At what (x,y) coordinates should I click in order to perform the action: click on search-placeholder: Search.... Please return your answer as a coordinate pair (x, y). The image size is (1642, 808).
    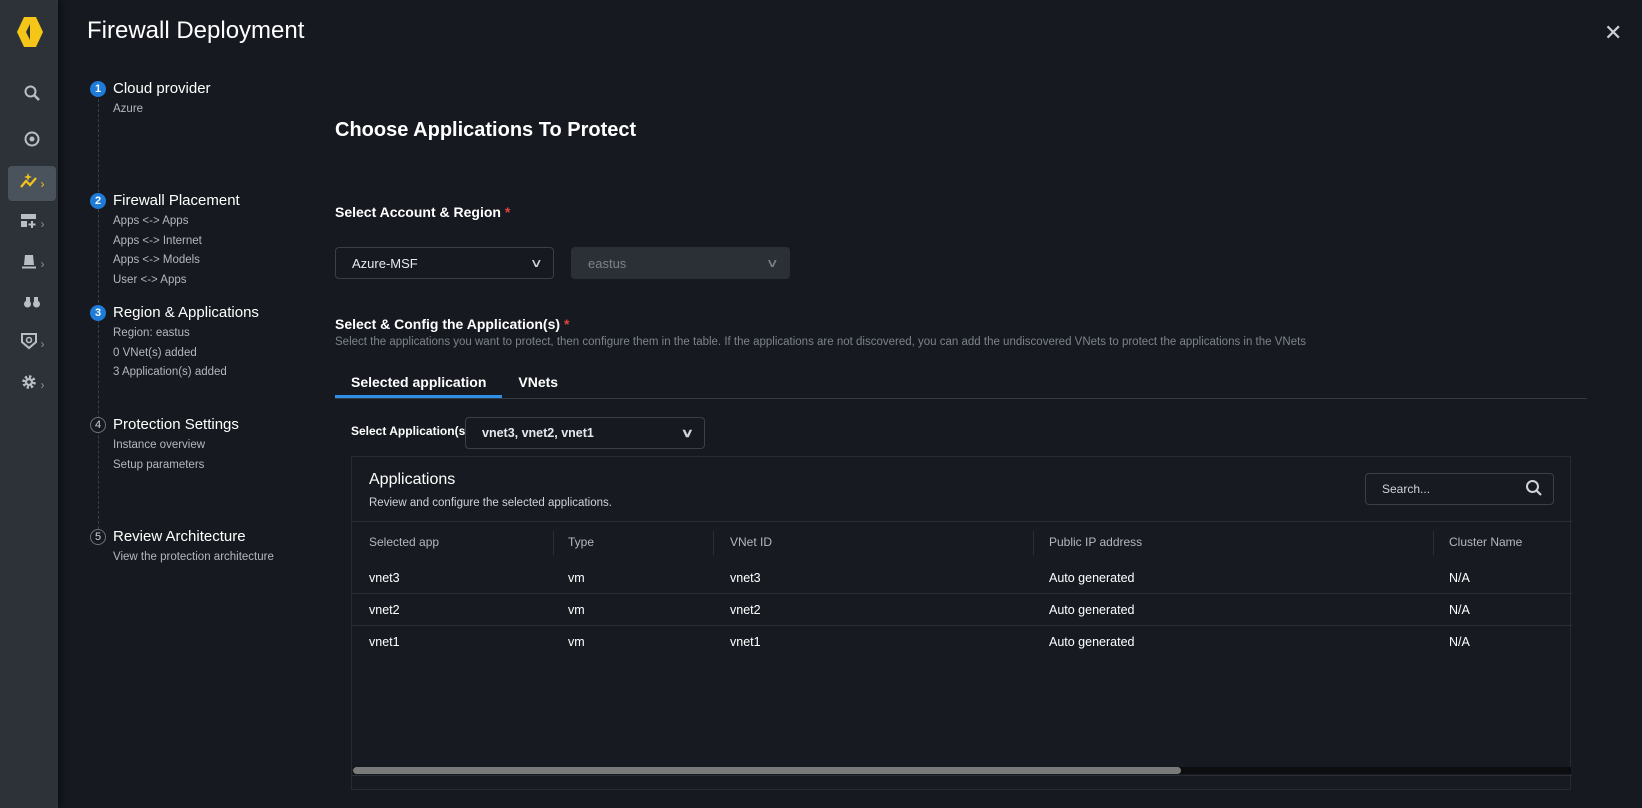
    Looking at the image, I should click on (1406, 489).